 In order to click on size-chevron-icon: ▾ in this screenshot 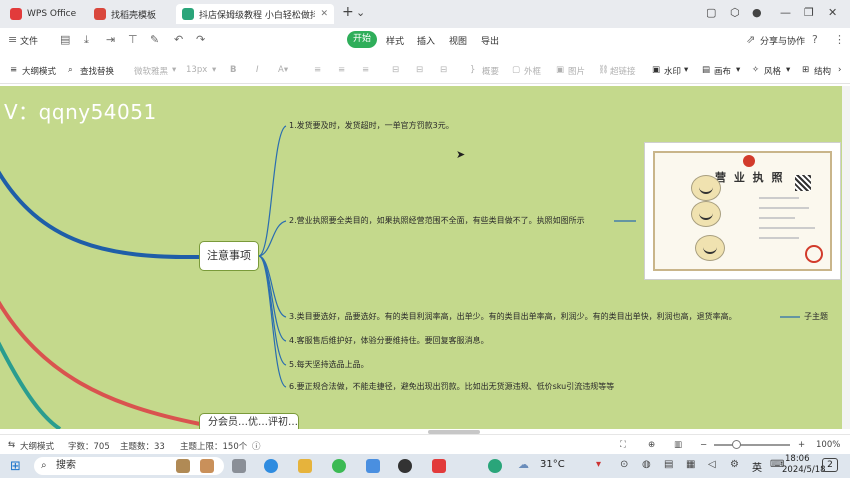, I will do `click(214, 70)`.